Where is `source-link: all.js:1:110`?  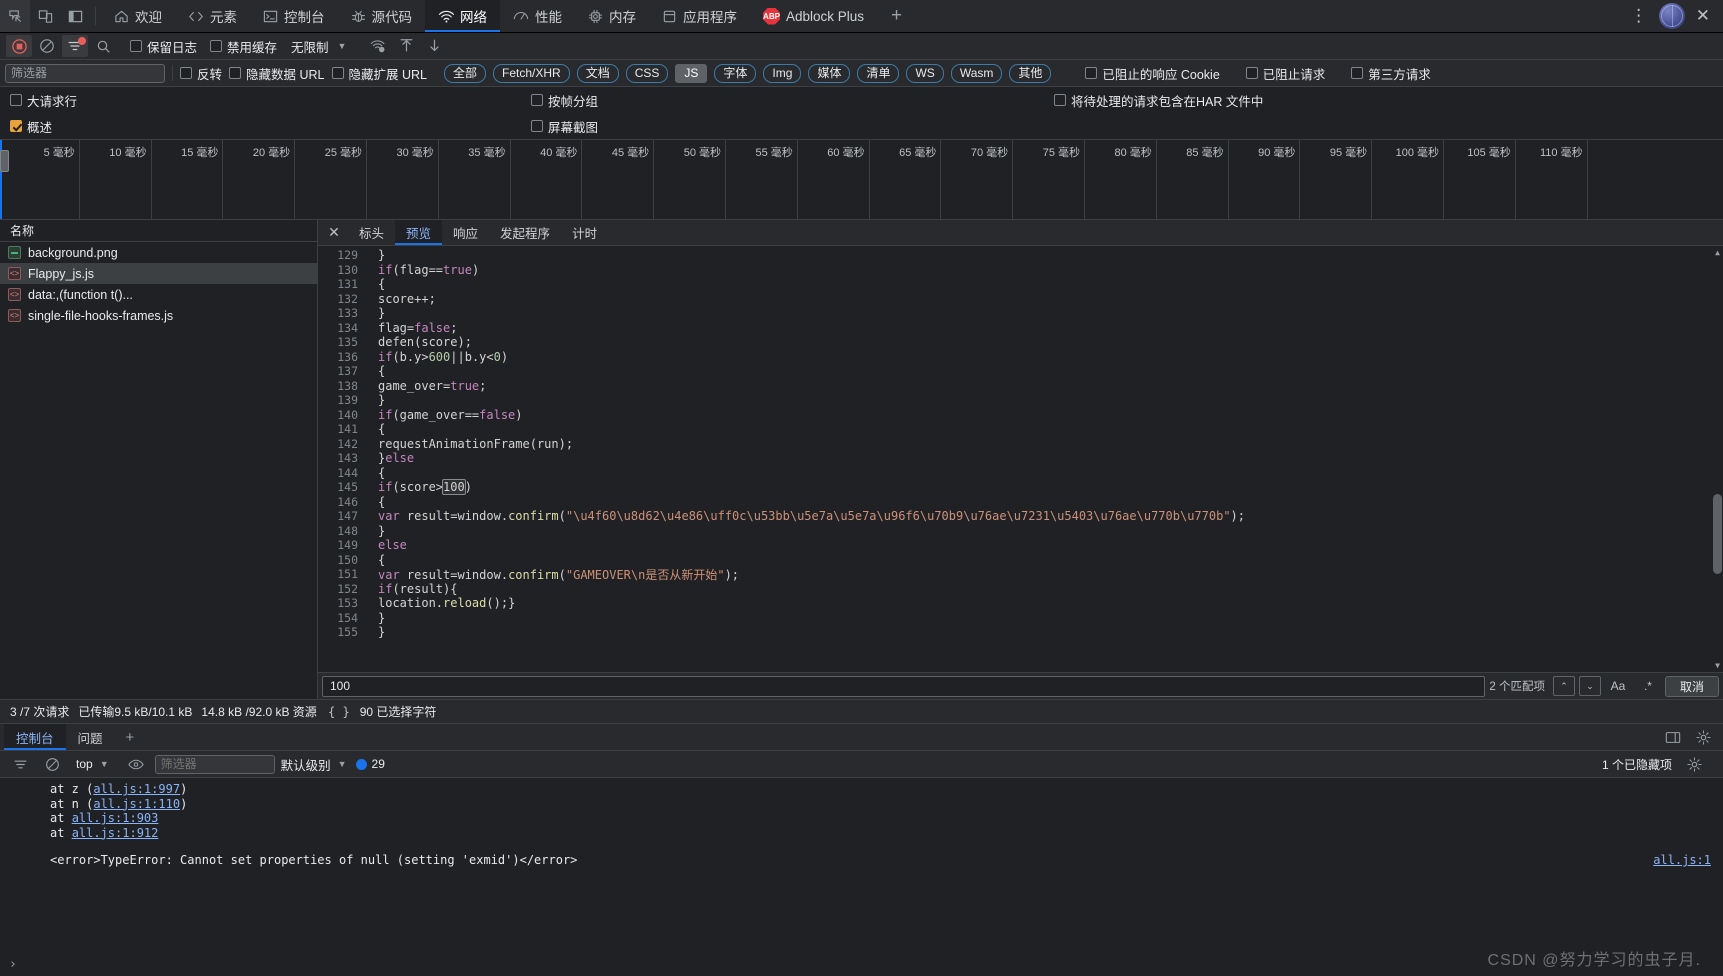 source-link: all.js:1:110 is located at coordinates (136, 804).